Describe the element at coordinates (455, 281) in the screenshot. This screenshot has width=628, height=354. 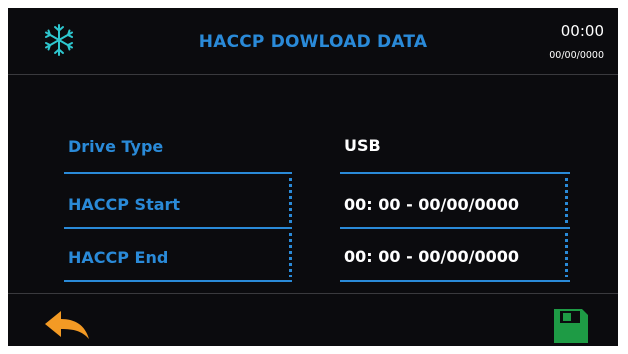
I see `haccp-end-value-underline` at that location.